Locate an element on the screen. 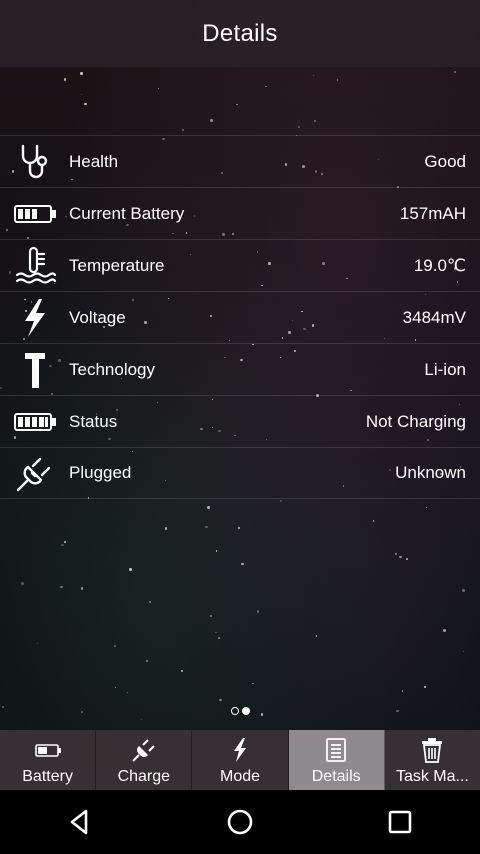  detail-label: Status is located at coordinates (93, 421).